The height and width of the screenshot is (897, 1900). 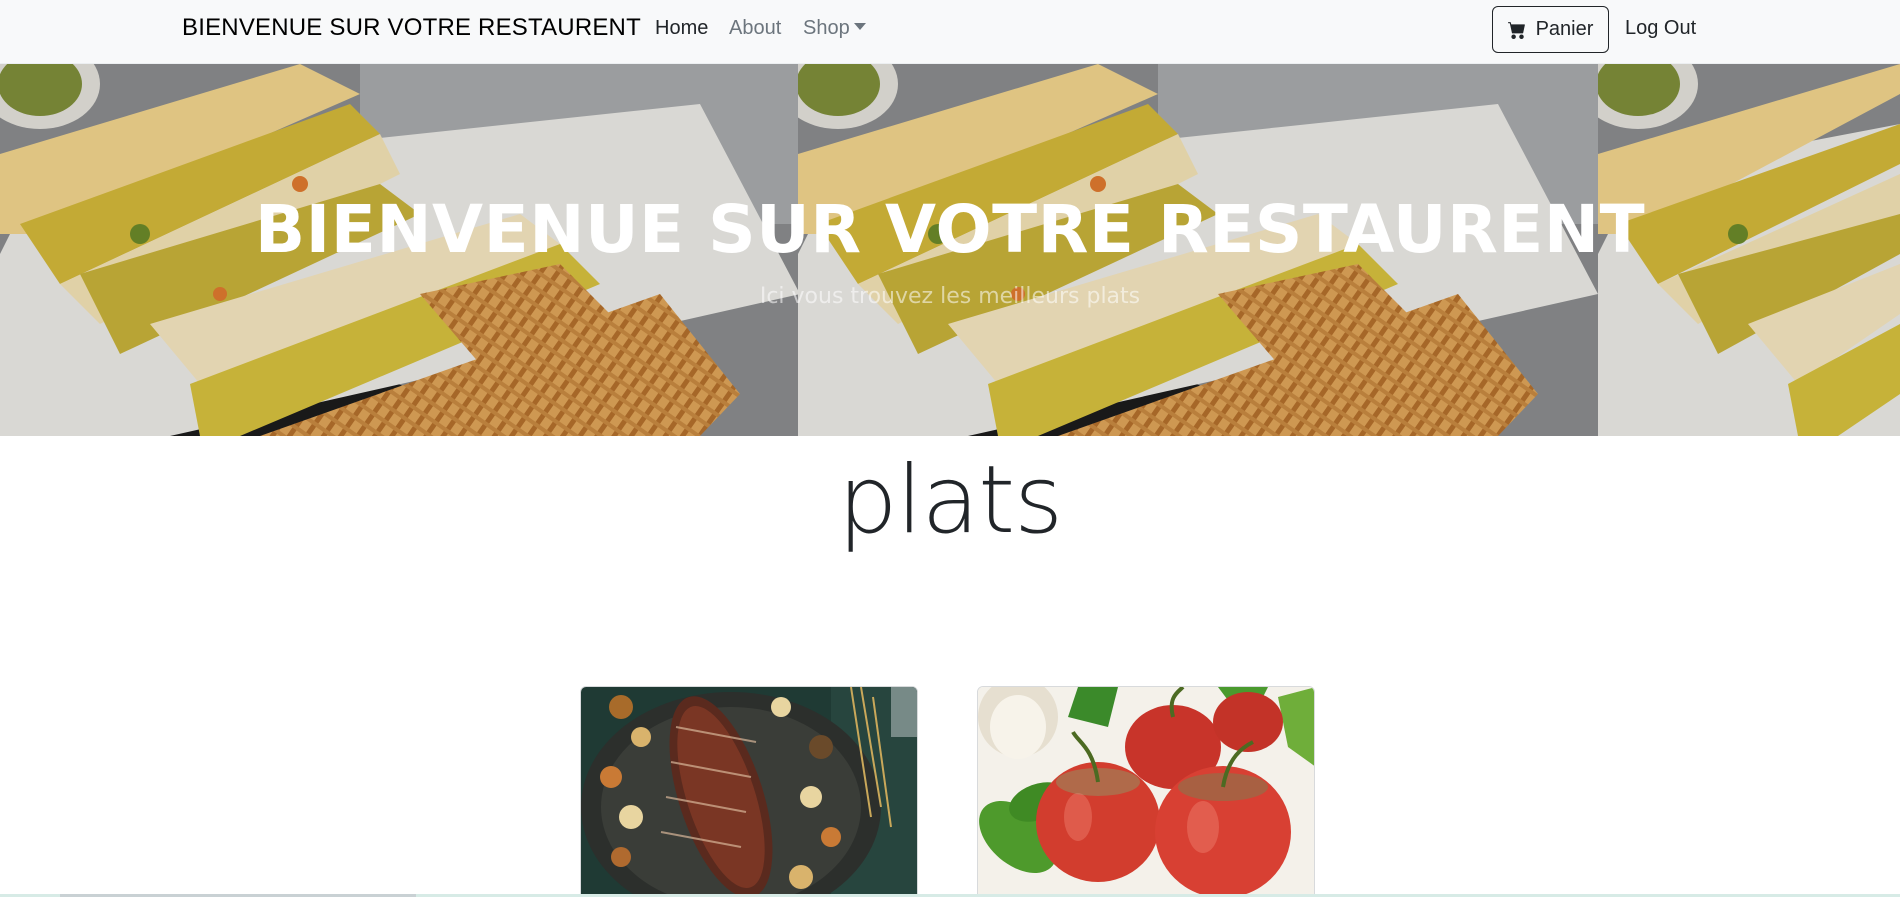 What do you see at coordinates (755, 28) in the screenshot?
I see `nav-about-link: About` at bounding box center [755, 28].